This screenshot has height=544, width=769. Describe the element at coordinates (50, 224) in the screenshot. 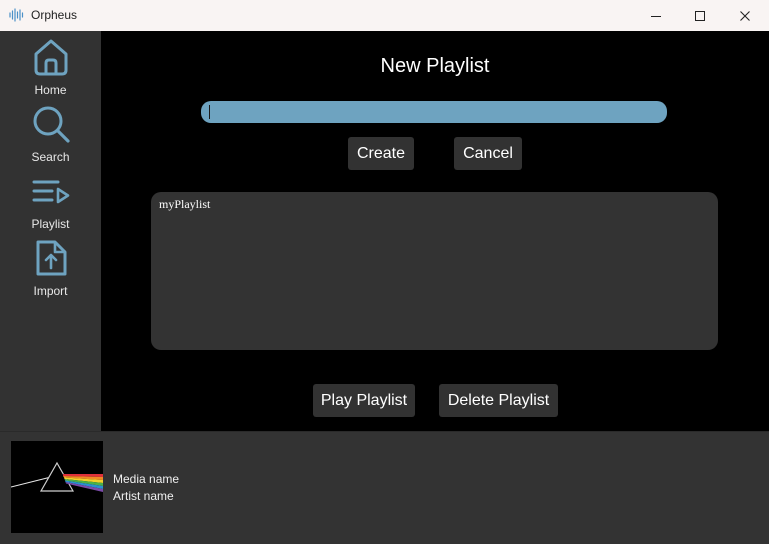

I see `sidebar-item-label: Playlist` at that location.